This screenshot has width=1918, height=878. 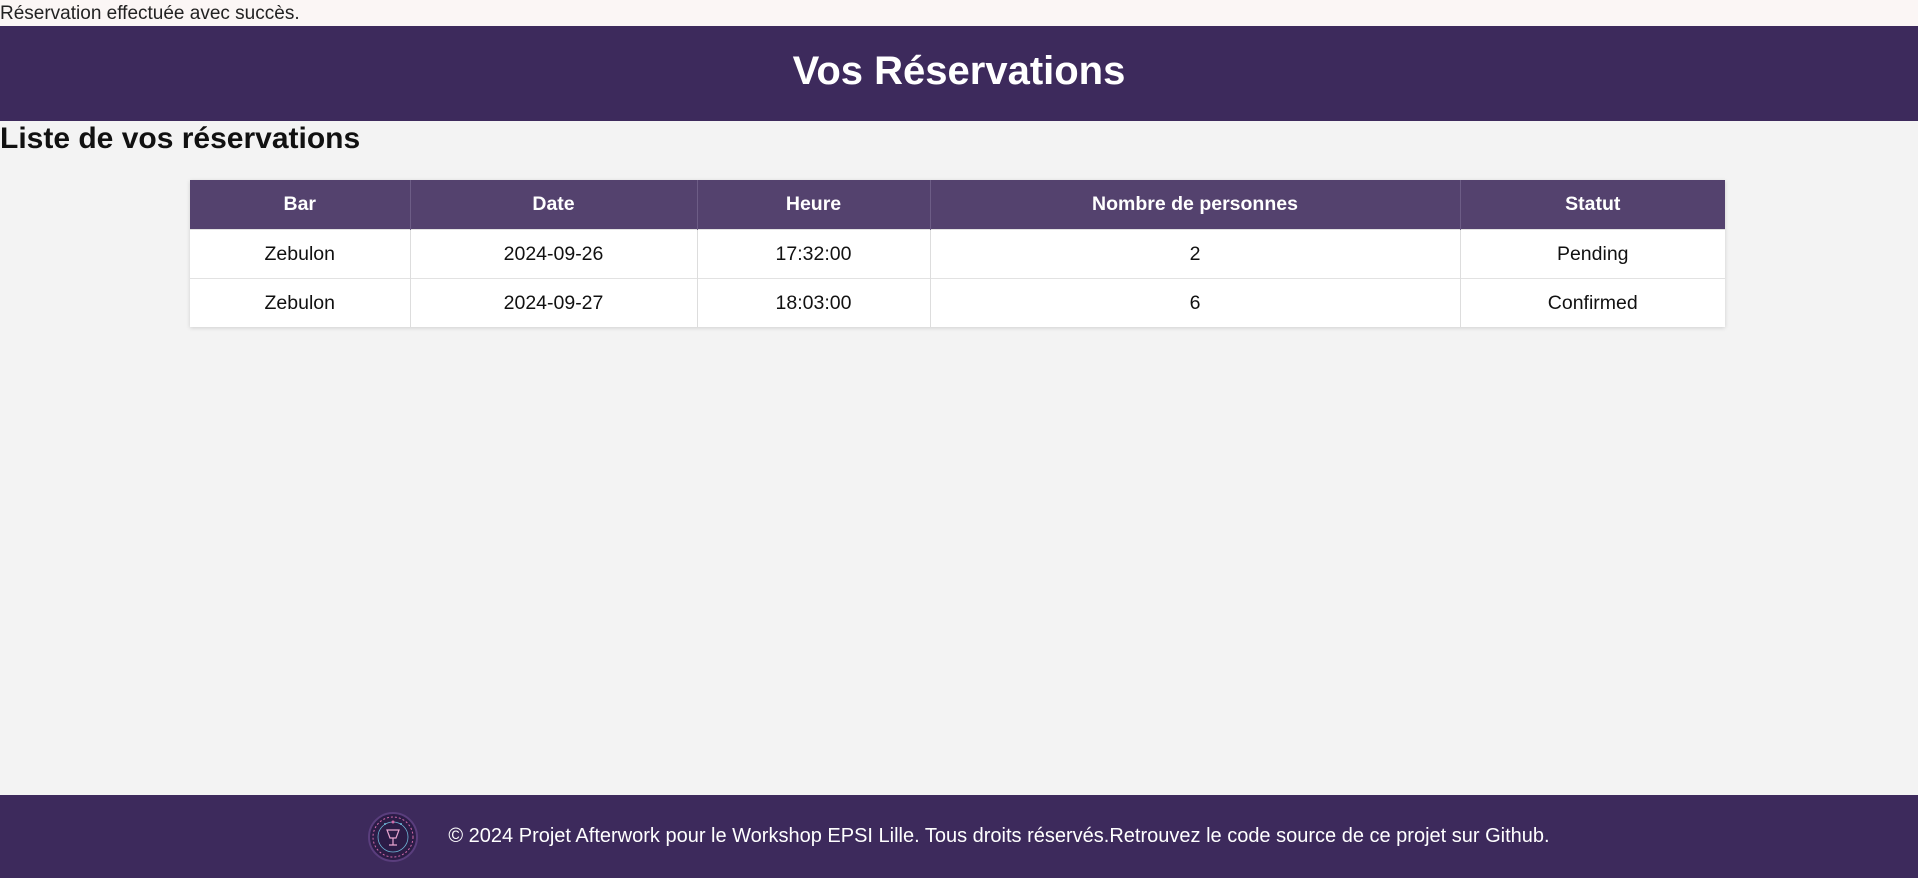 What do you see at coordinates (554, 205) in the screenshot?
I see `column-header-date: Date` at bounding box center [554, 205].